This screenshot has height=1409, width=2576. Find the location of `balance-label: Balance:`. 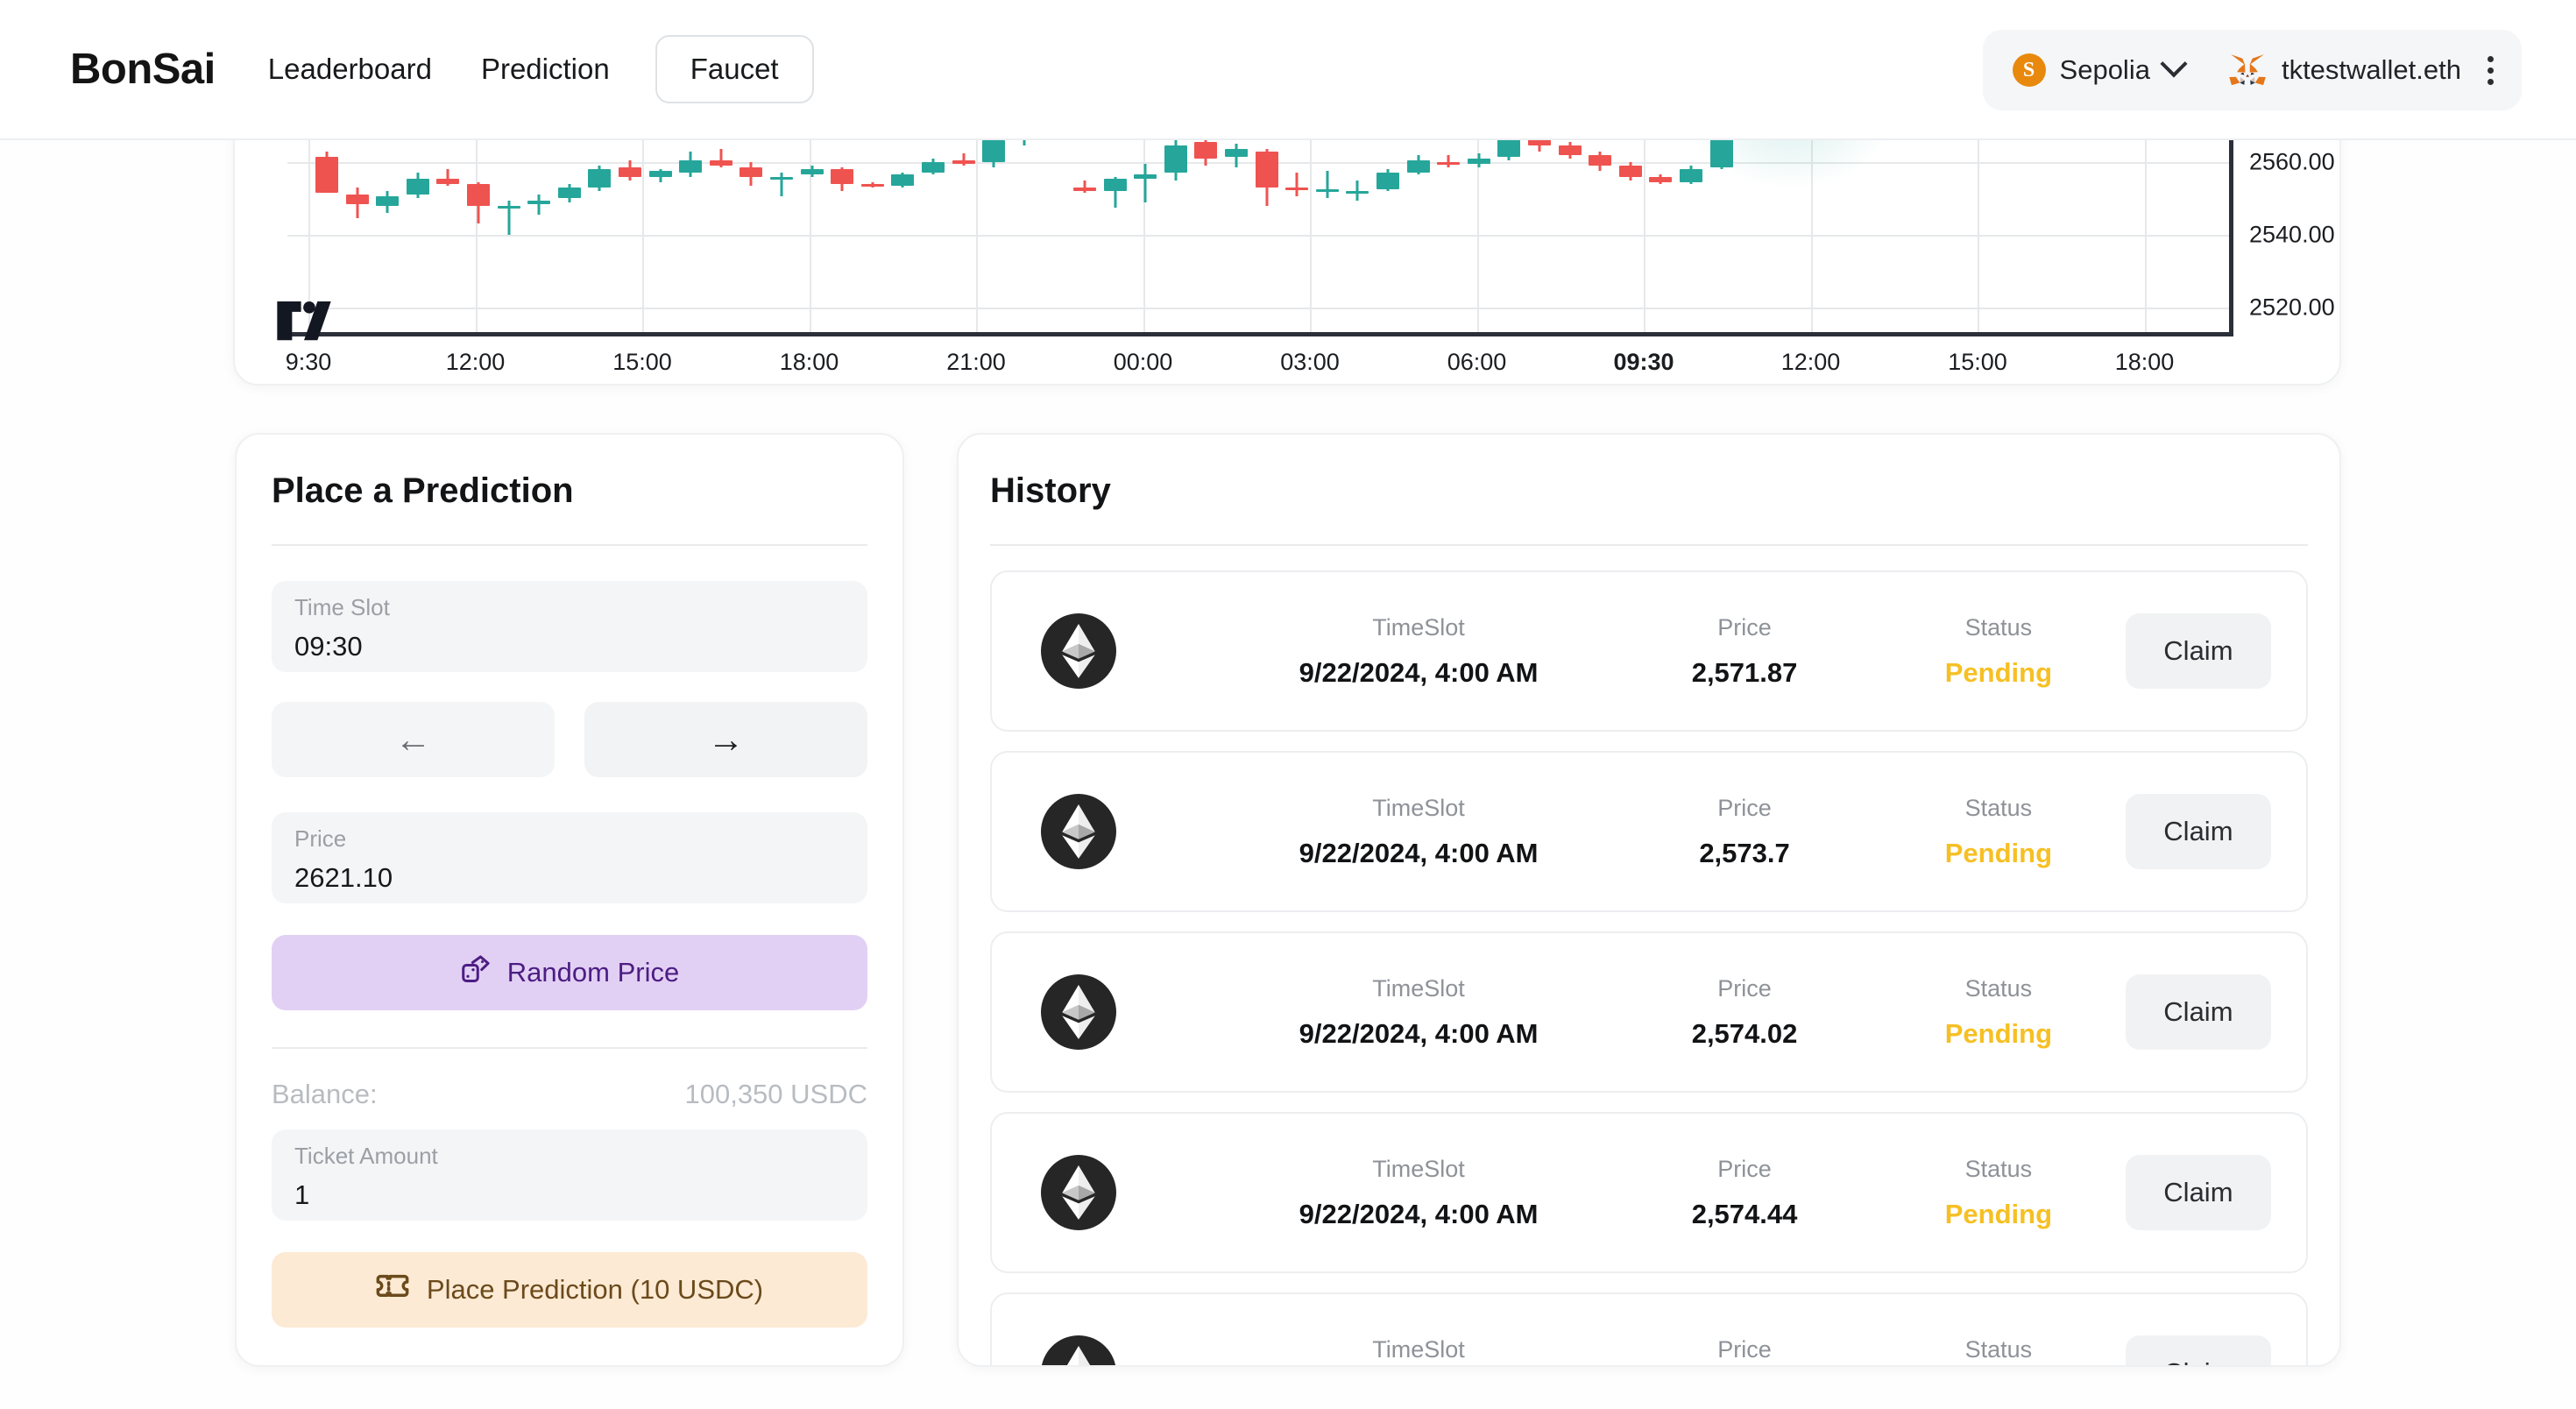

balance-label: Balance: is located at coordinates (325, 1094).